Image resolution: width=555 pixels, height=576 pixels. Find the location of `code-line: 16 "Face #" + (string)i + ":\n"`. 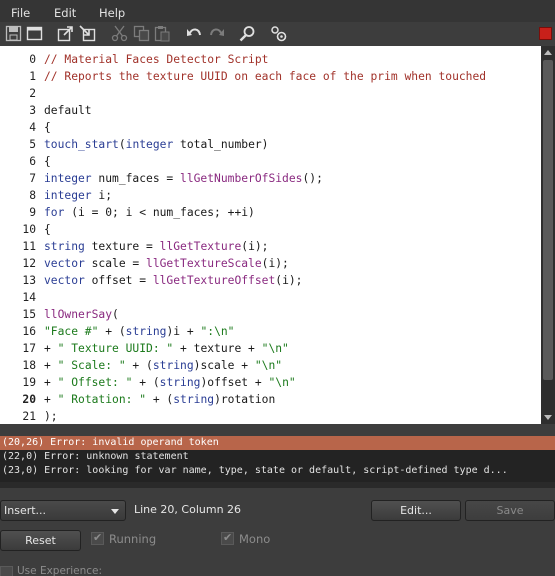

code-line: 16 "Face #" + (string)i + ":\n" is located at coordinates (270, 331).